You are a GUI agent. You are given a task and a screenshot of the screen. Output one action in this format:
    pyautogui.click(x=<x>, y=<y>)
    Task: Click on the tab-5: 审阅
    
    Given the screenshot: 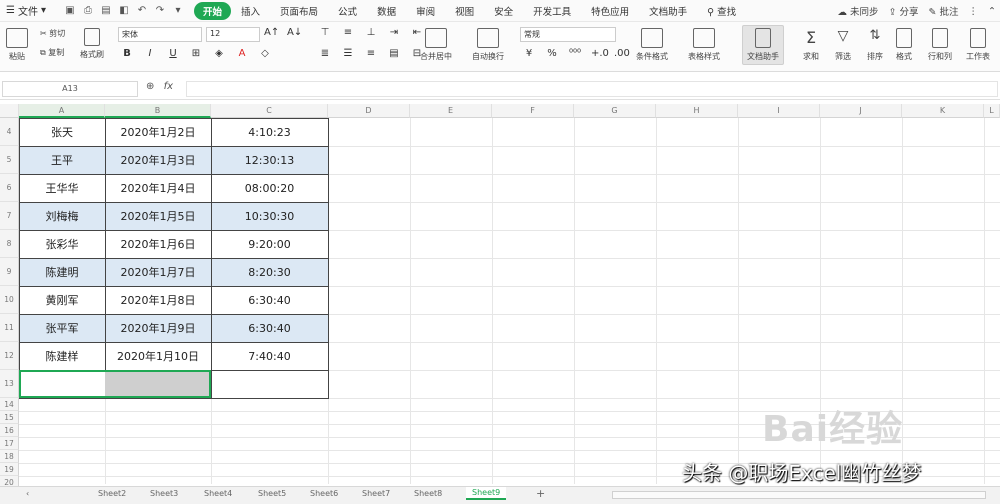 What is the action you would take?
    pyautogui.click(x=425, y=11)
    